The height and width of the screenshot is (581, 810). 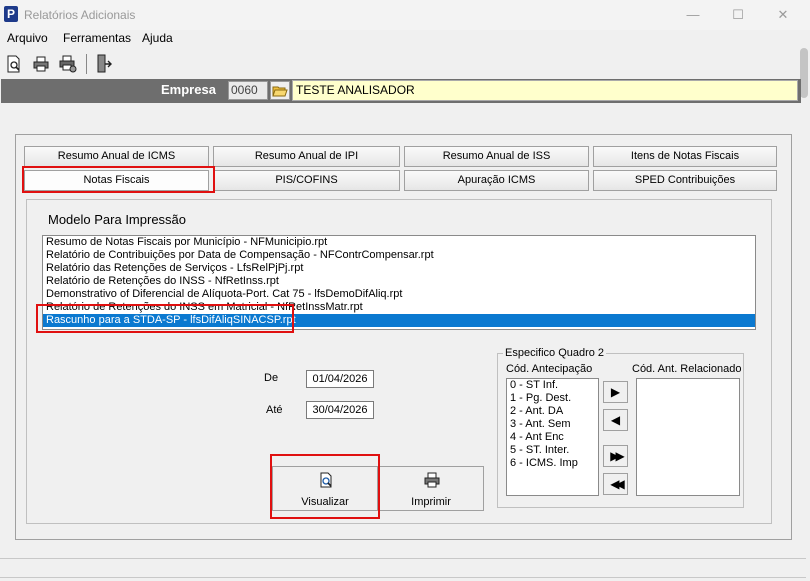 I want to click on toolbar, so click(x=400, y=64).